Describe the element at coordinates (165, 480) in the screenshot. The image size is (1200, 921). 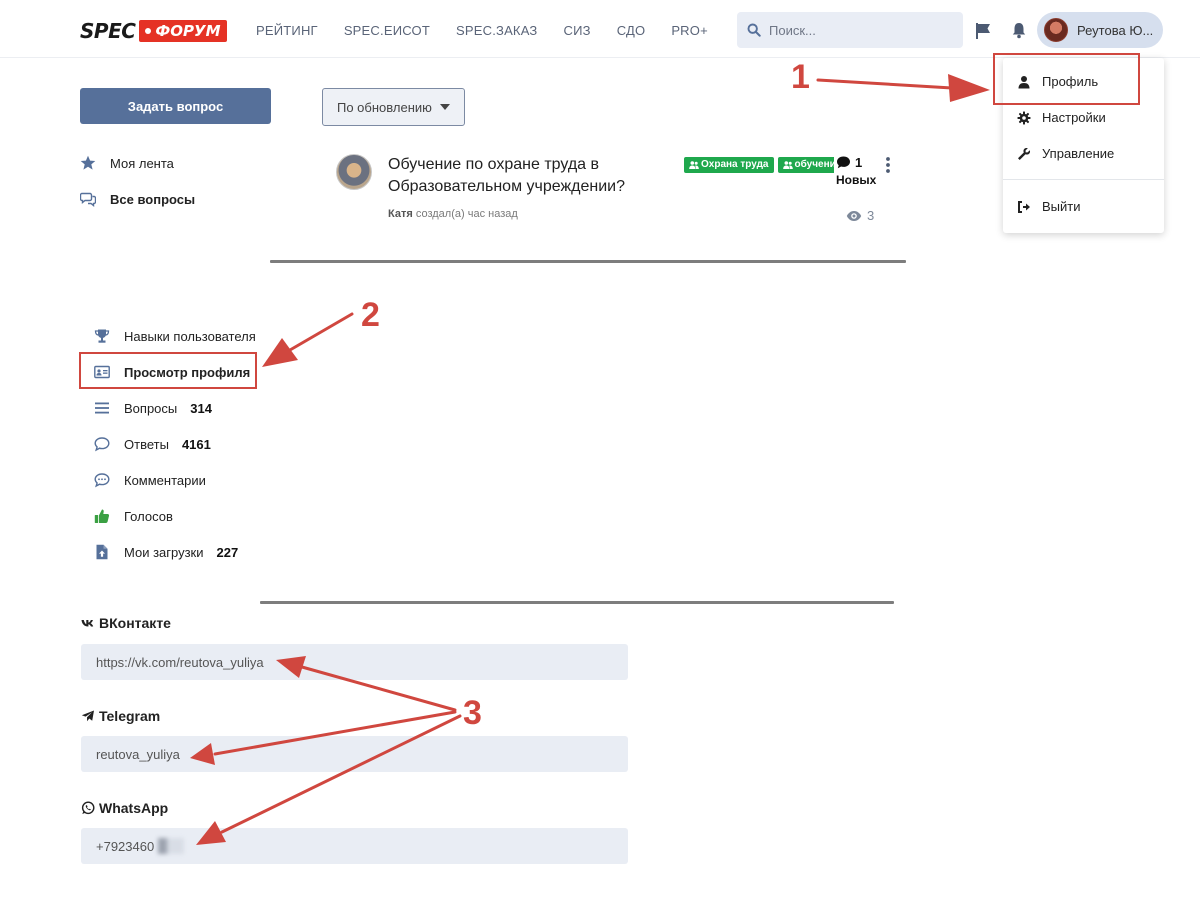
I see `profile-item-label: Комментарии` at that location.